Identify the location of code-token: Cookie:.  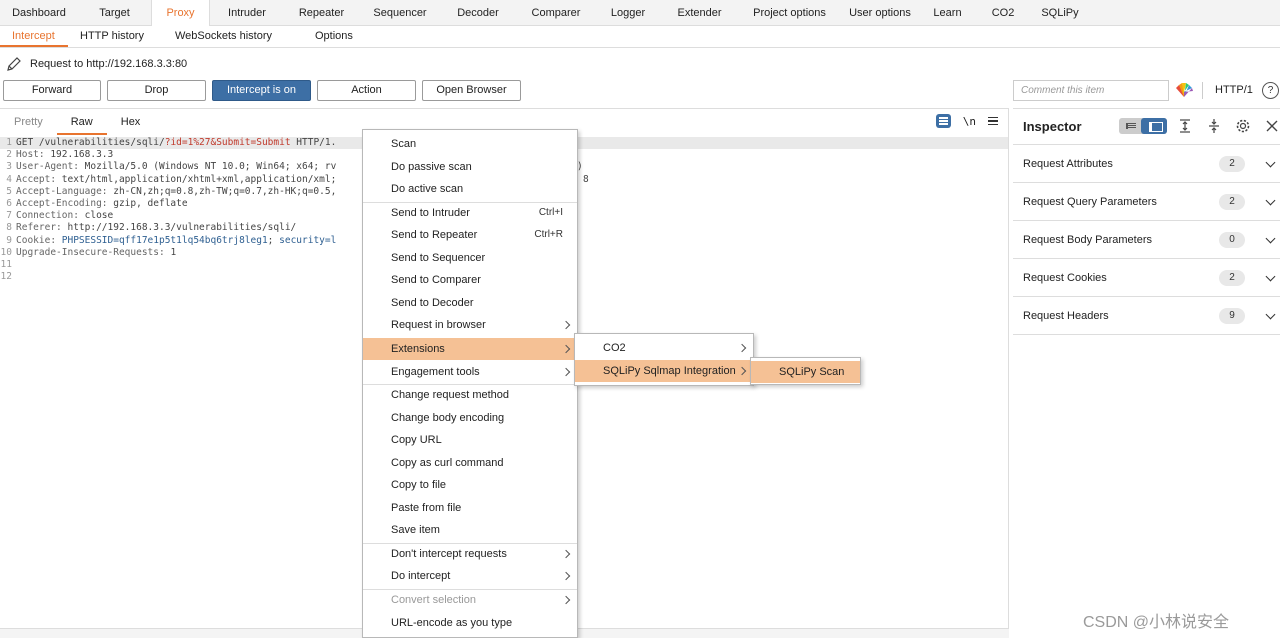
(39, 240).